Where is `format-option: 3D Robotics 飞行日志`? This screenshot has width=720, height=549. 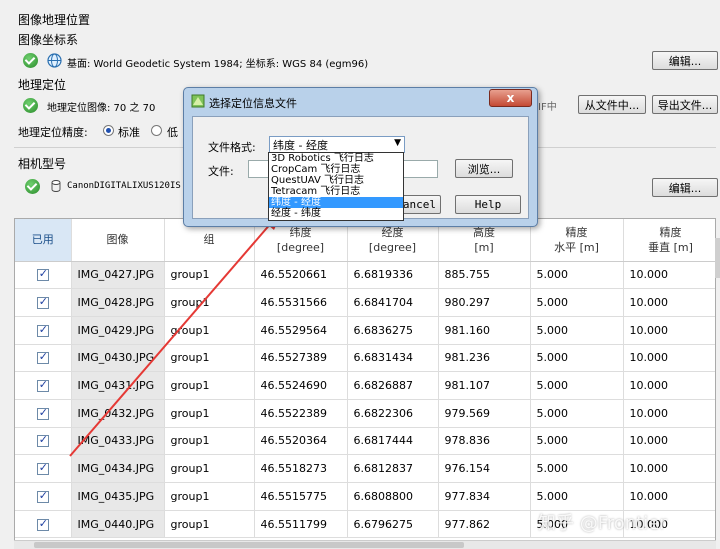
format-option: 3D Robotics 飞行日志 is located at coordinates (336, 158).